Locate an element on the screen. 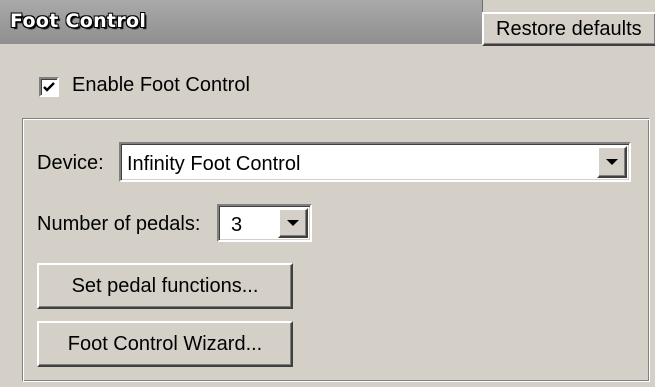  device-dropdown-button is located at coordinates (612, 162).